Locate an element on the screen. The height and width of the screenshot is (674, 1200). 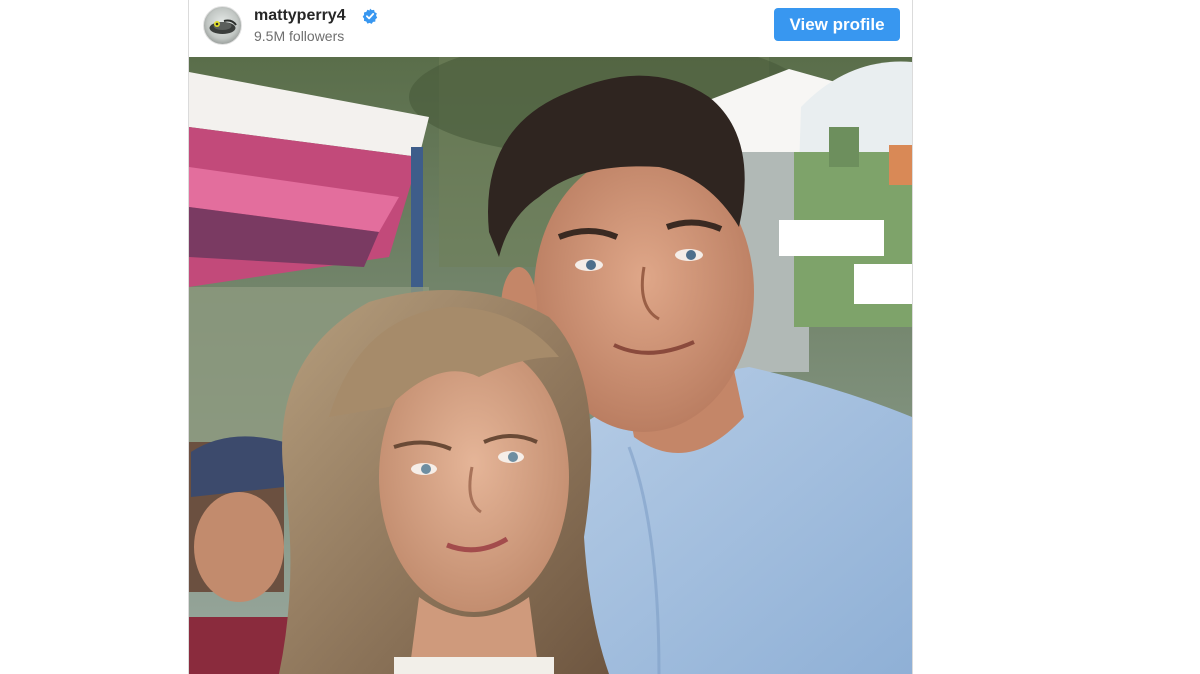
profile-username: mattyperry4 is located at coordinates (300, 16).